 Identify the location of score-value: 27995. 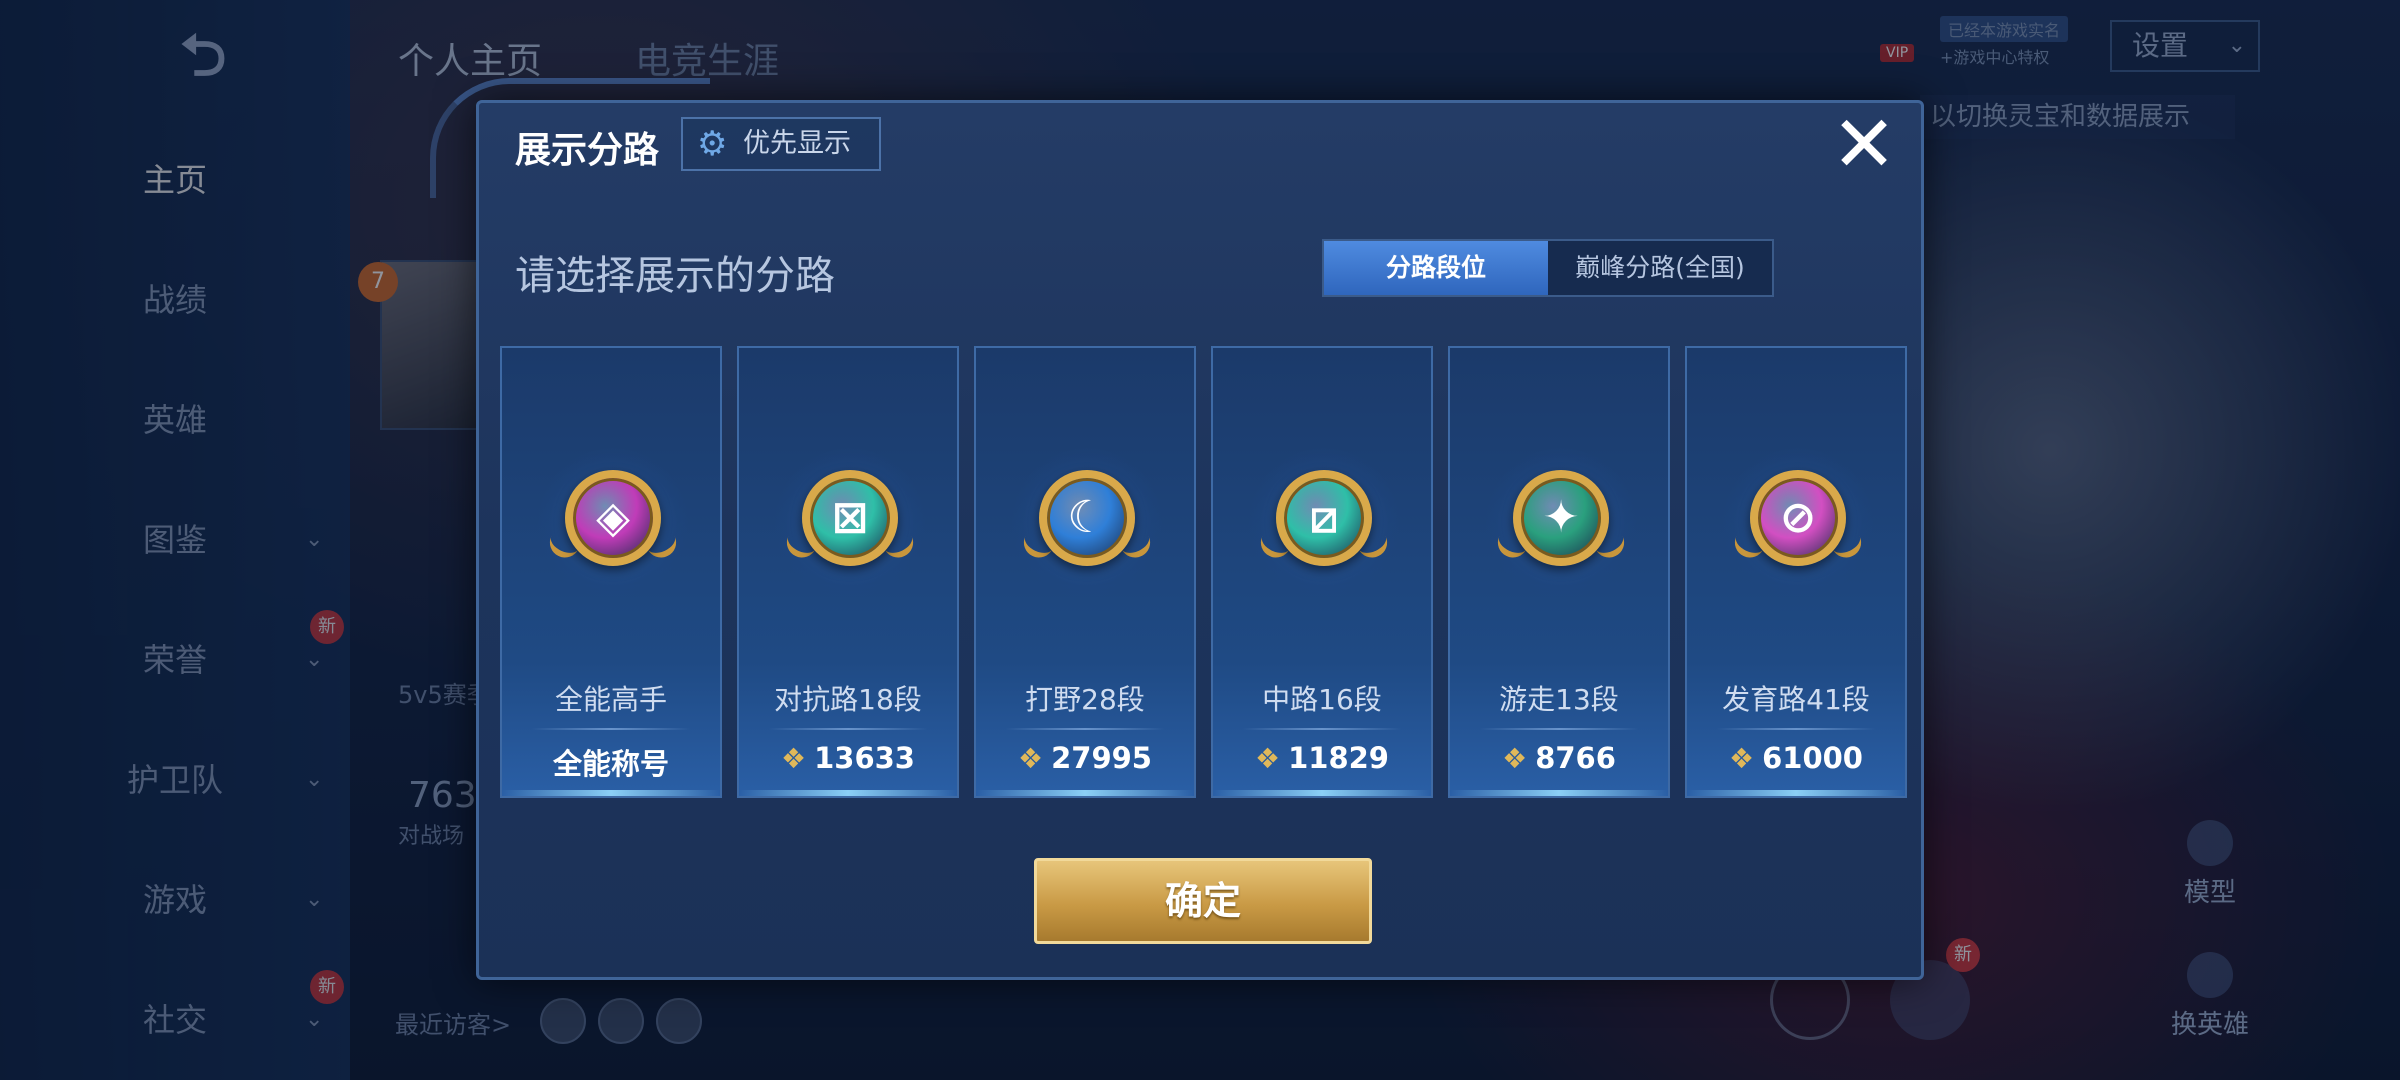
(1101, 758).